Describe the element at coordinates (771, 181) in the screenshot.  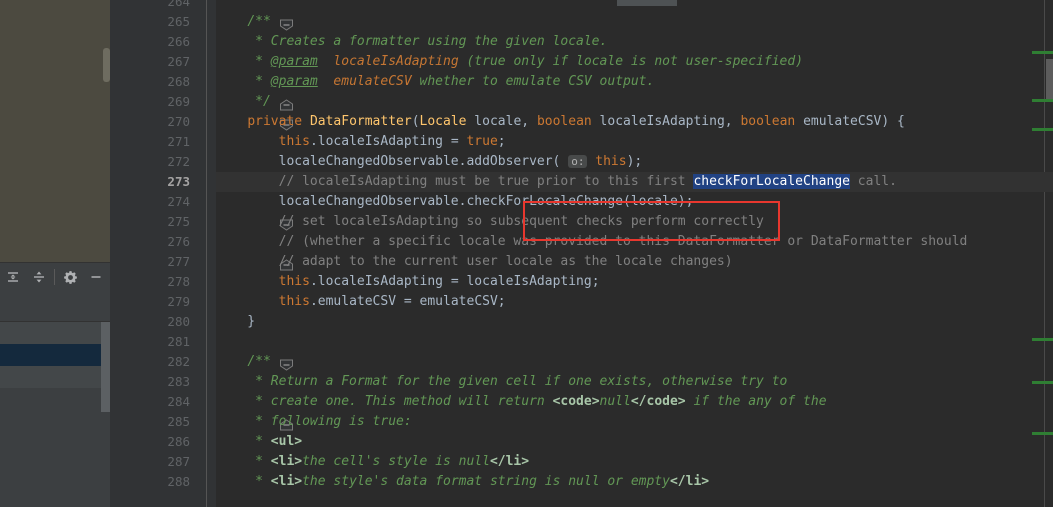
I see `selected-text: checkForLocaleChange` at that location.